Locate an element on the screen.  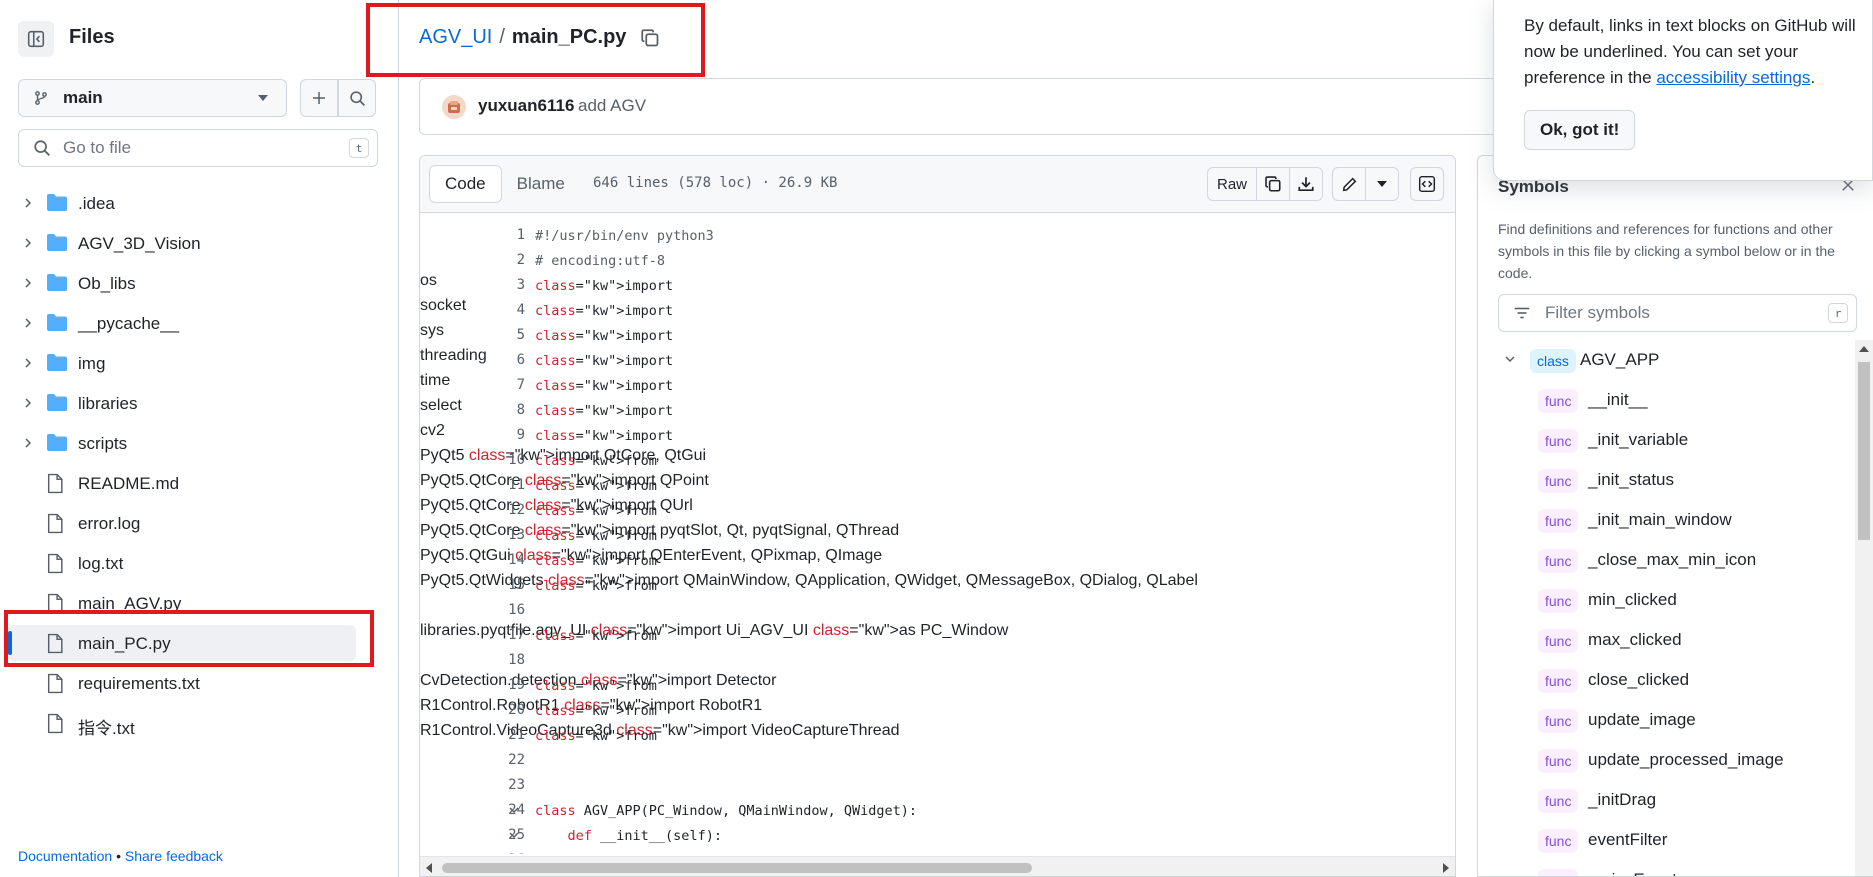
symbol-item: func eventFilter is located at coordinates (1658, 840).